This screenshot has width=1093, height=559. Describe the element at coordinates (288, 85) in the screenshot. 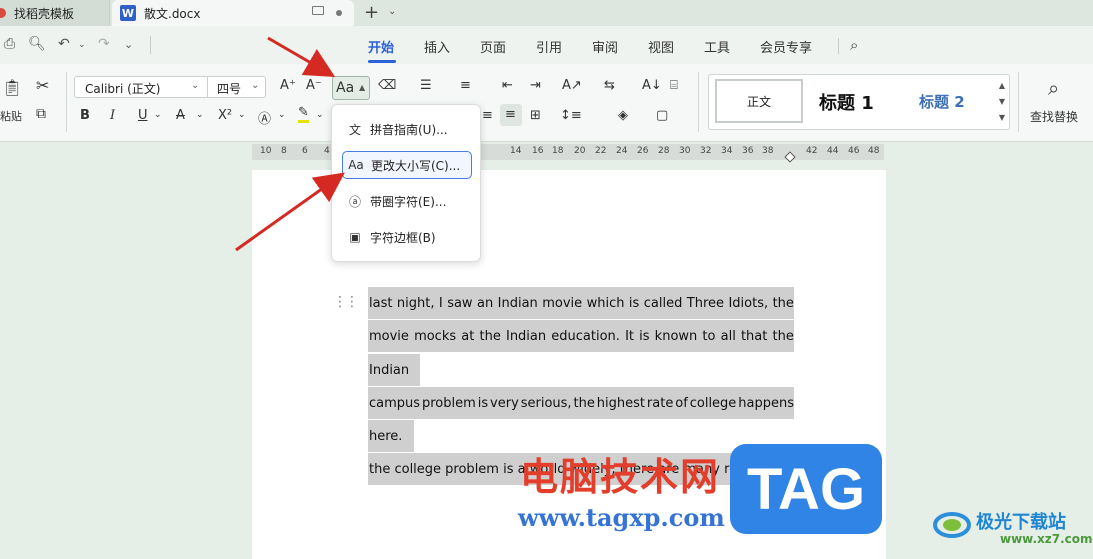

I see `grow-font-icon: A⁺` at that location.